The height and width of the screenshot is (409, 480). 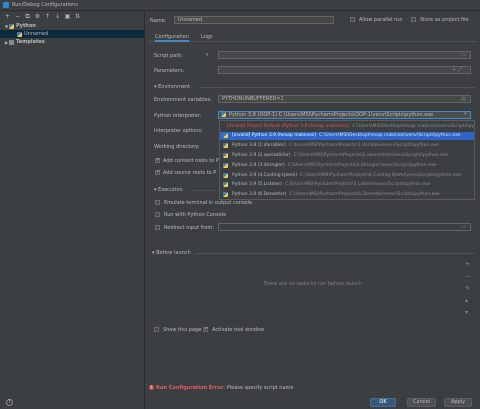 I want to click on parameters-input, so click(x=344, y=70).